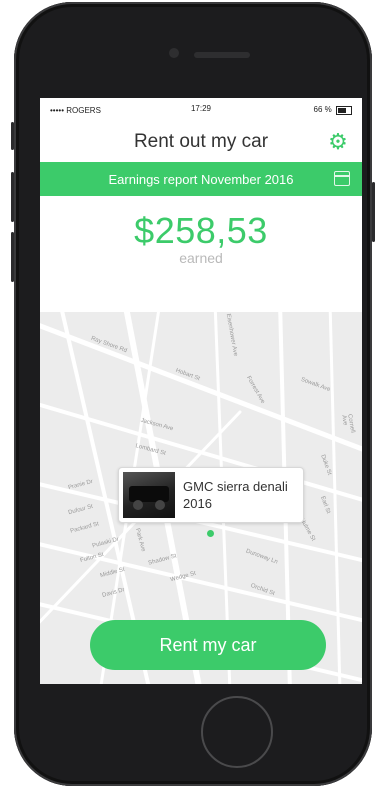  Describe the element at coordinates (373, 212) in the screenshot. I see `power-button` at that location.